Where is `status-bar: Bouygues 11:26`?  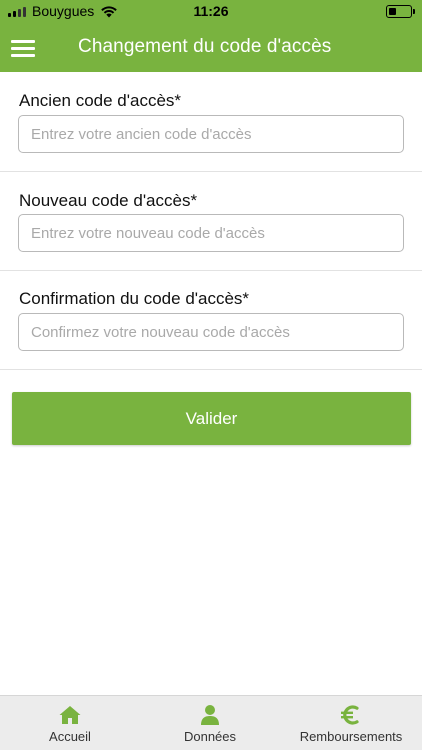
status-bar: Bouygues 11:26 is located at coordinates (211, 12).